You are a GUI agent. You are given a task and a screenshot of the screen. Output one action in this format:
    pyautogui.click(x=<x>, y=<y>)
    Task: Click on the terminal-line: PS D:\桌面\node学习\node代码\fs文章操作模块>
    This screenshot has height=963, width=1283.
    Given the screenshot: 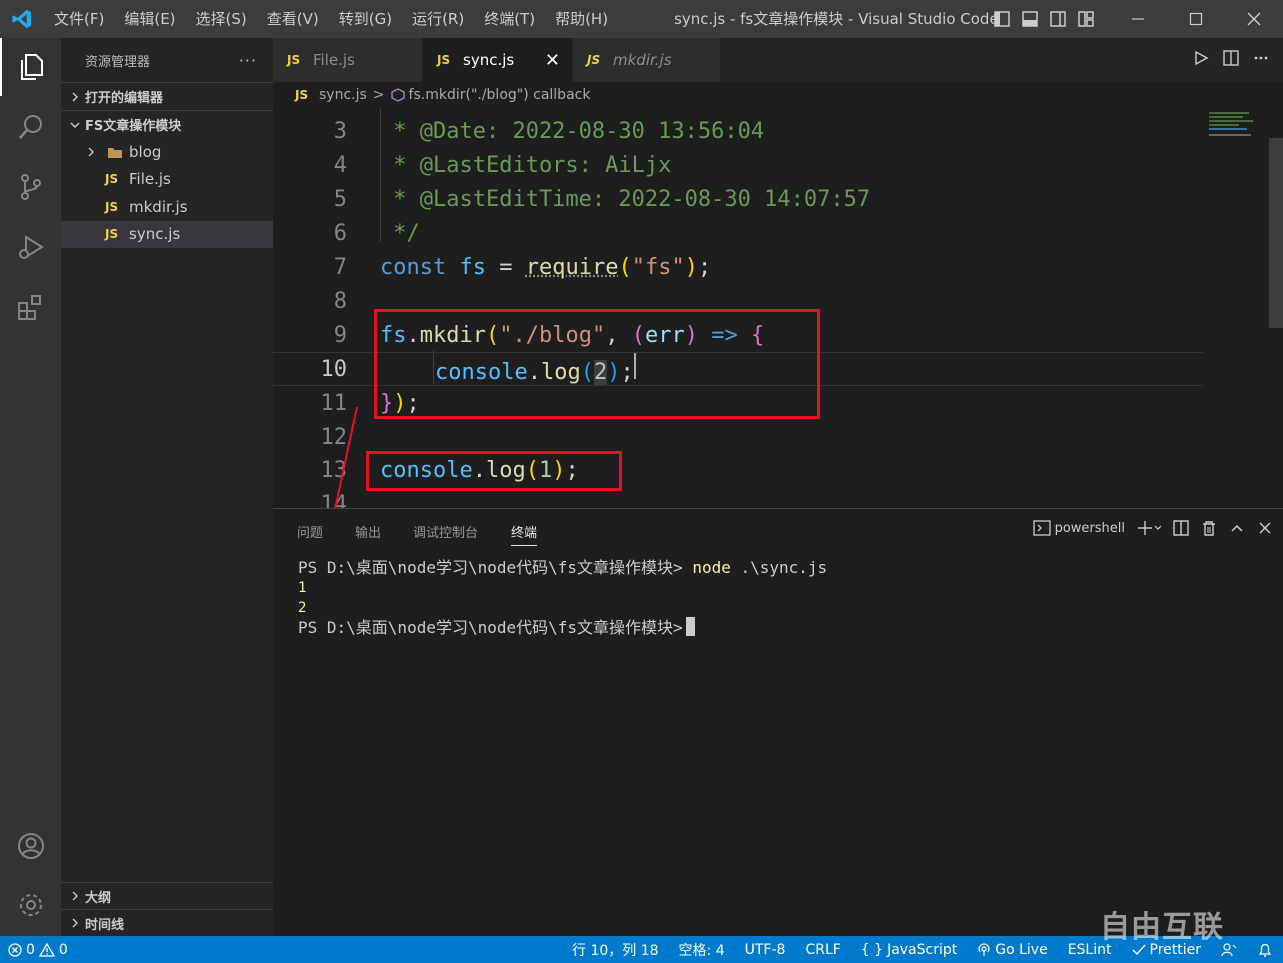 What is the action you would take?
    pyautogui.click(x=496, y=626)
    